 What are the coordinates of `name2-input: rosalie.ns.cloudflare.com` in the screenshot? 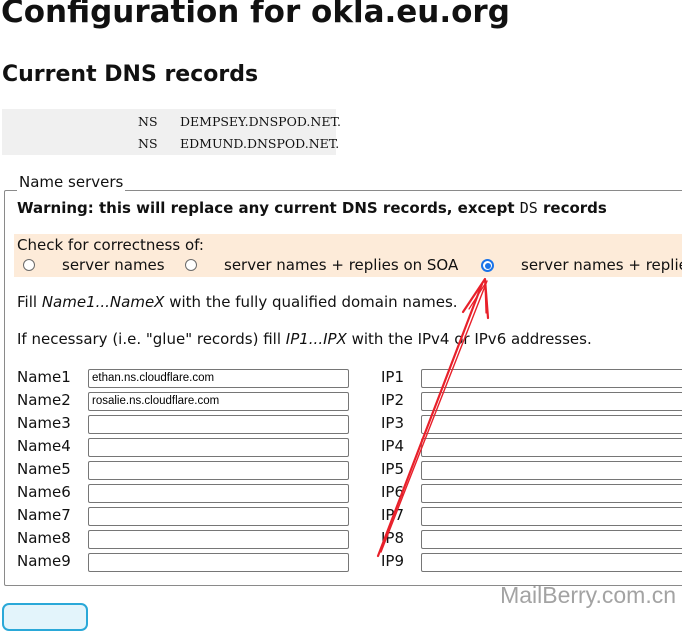 It's located at (218, 401).